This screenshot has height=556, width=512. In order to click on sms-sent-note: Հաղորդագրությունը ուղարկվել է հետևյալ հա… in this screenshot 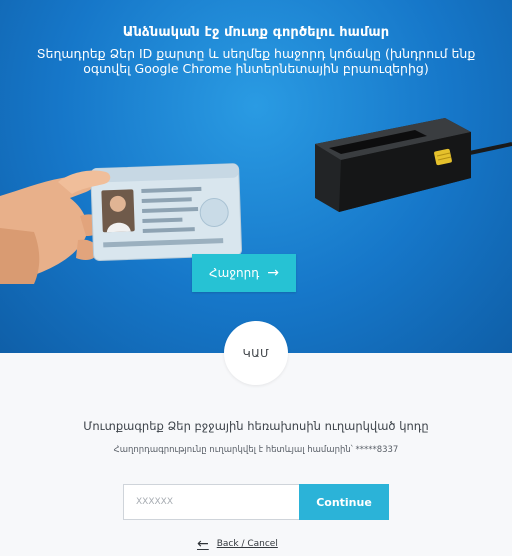, I will do `click(256, 450)`.